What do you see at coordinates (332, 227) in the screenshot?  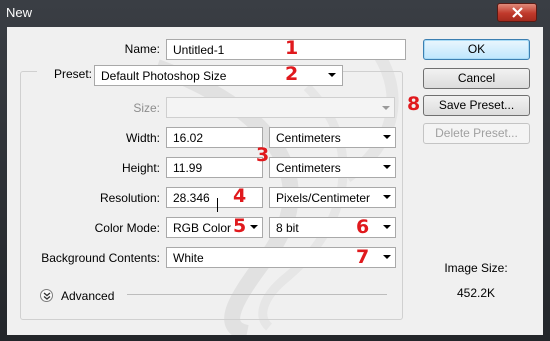 I see `bit-depth-select: 8 bit` at bounding box center [332, 227].